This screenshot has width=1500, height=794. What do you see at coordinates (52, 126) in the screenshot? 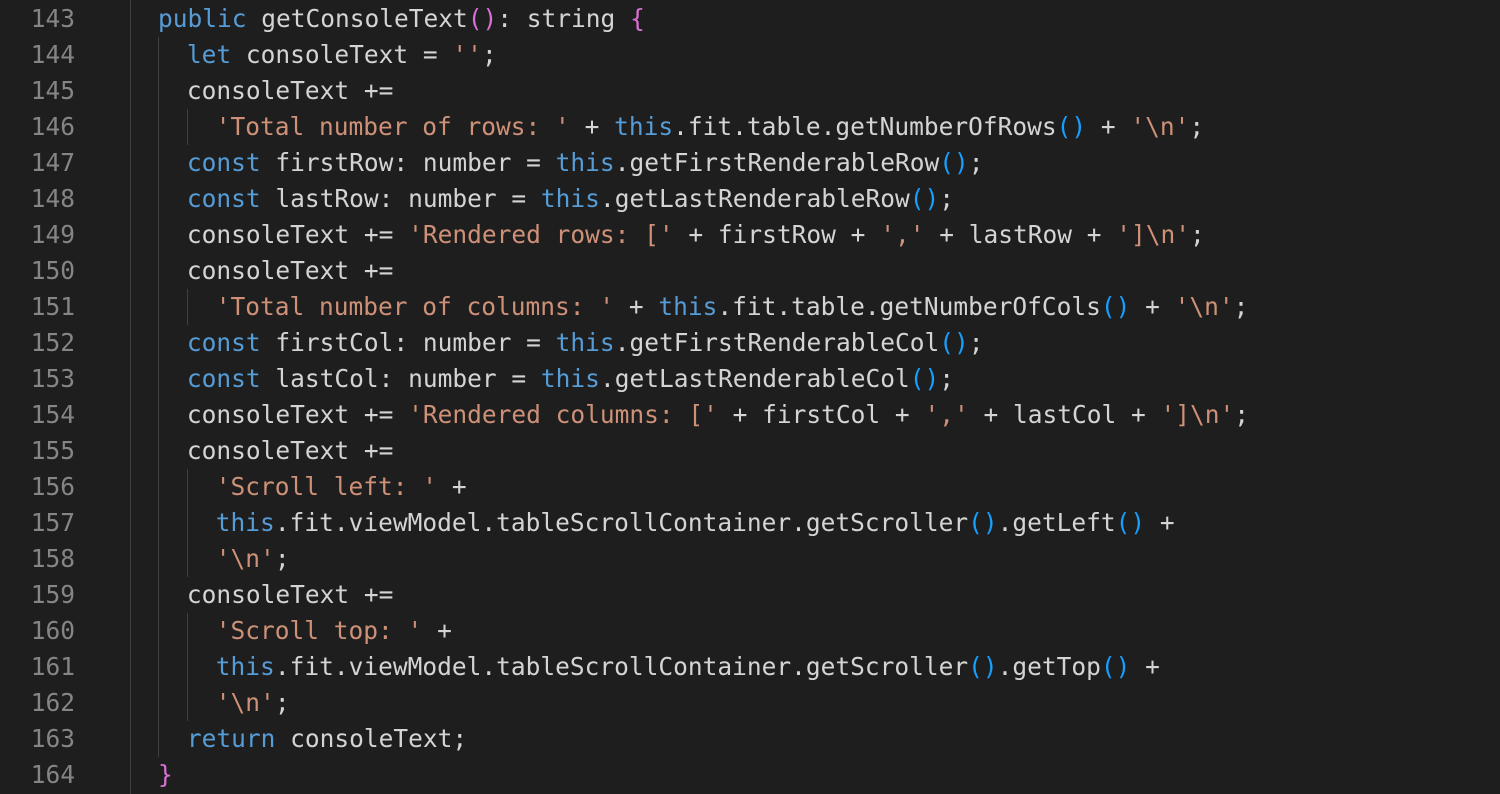
I see `line-number: 146` at bounding box center [52, 126].